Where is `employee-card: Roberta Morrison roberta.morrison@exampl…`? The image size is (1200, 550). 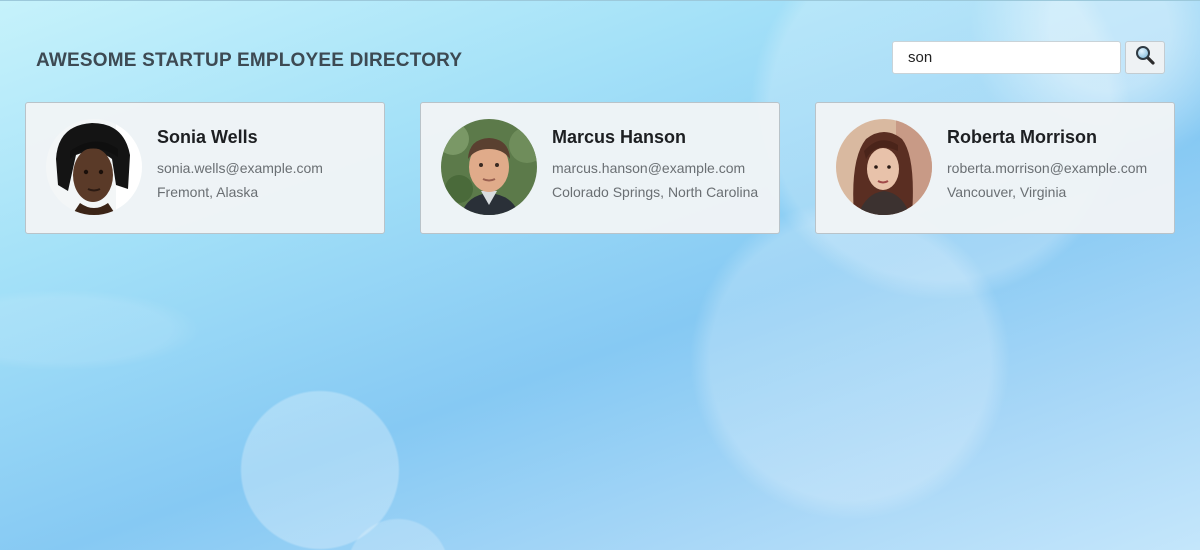
employee-card: Roberta Morrison roberta.morrison@exampl… is located at coordinates (995, 168).